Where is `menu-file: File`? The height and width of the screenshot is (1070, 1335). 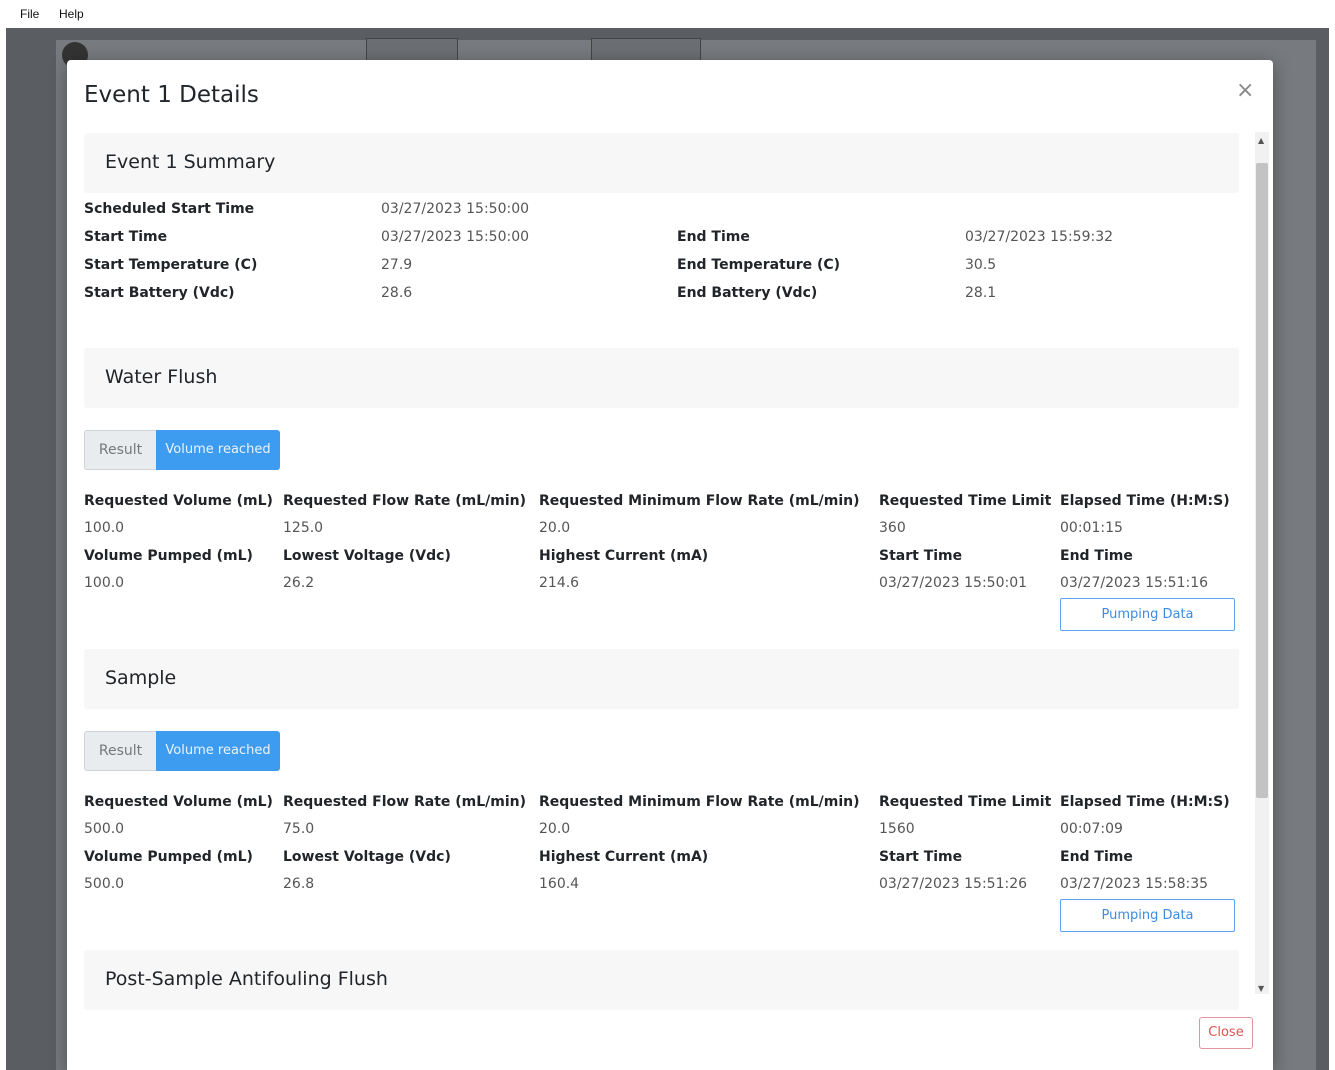 menu-file: File is located at coordinates (29, 14).